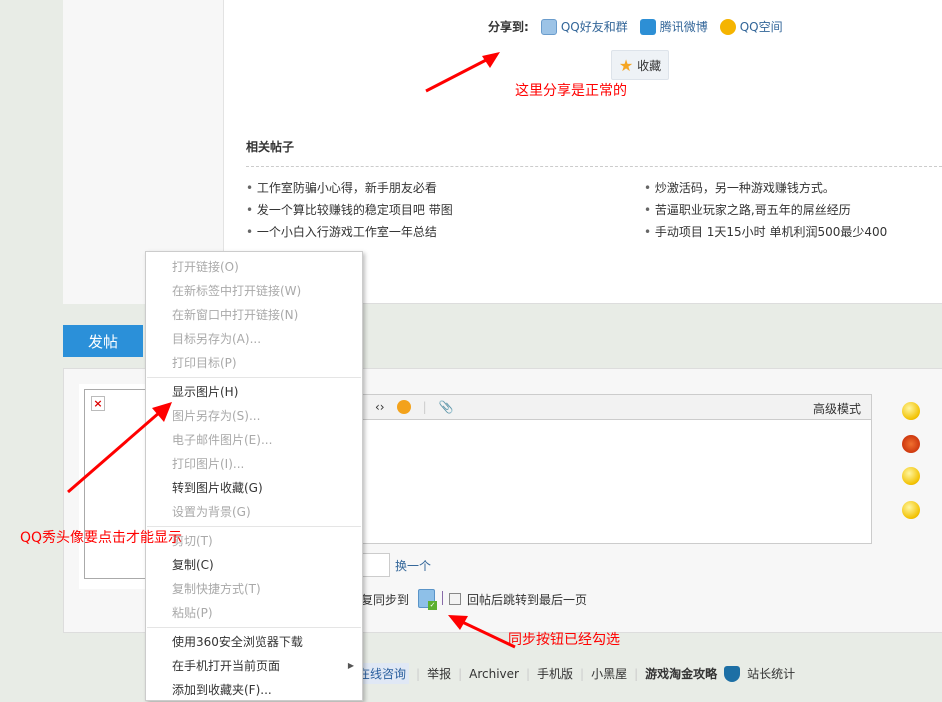  Describe the element at coordinates (427, 599) in the screenshot. I see `qq-weibo-sync-toggle: ✓` at that location.